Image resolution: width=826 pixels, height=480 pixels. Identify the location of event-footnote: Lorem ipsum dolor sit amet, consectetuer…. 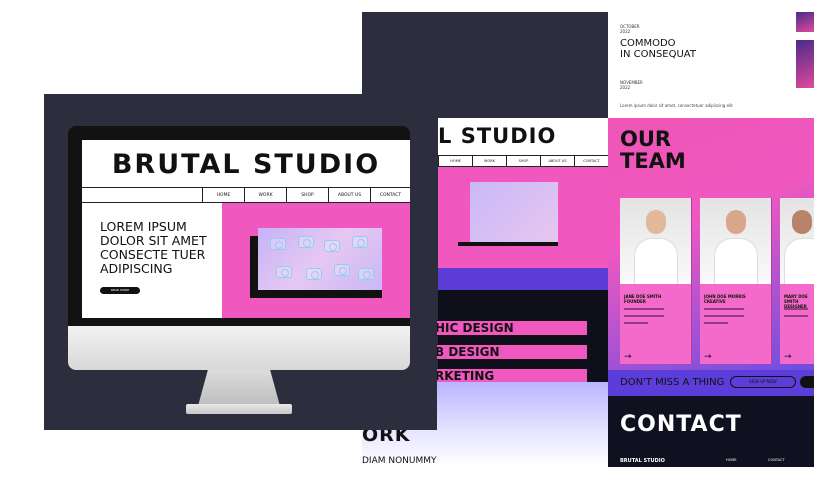
(676, 105).